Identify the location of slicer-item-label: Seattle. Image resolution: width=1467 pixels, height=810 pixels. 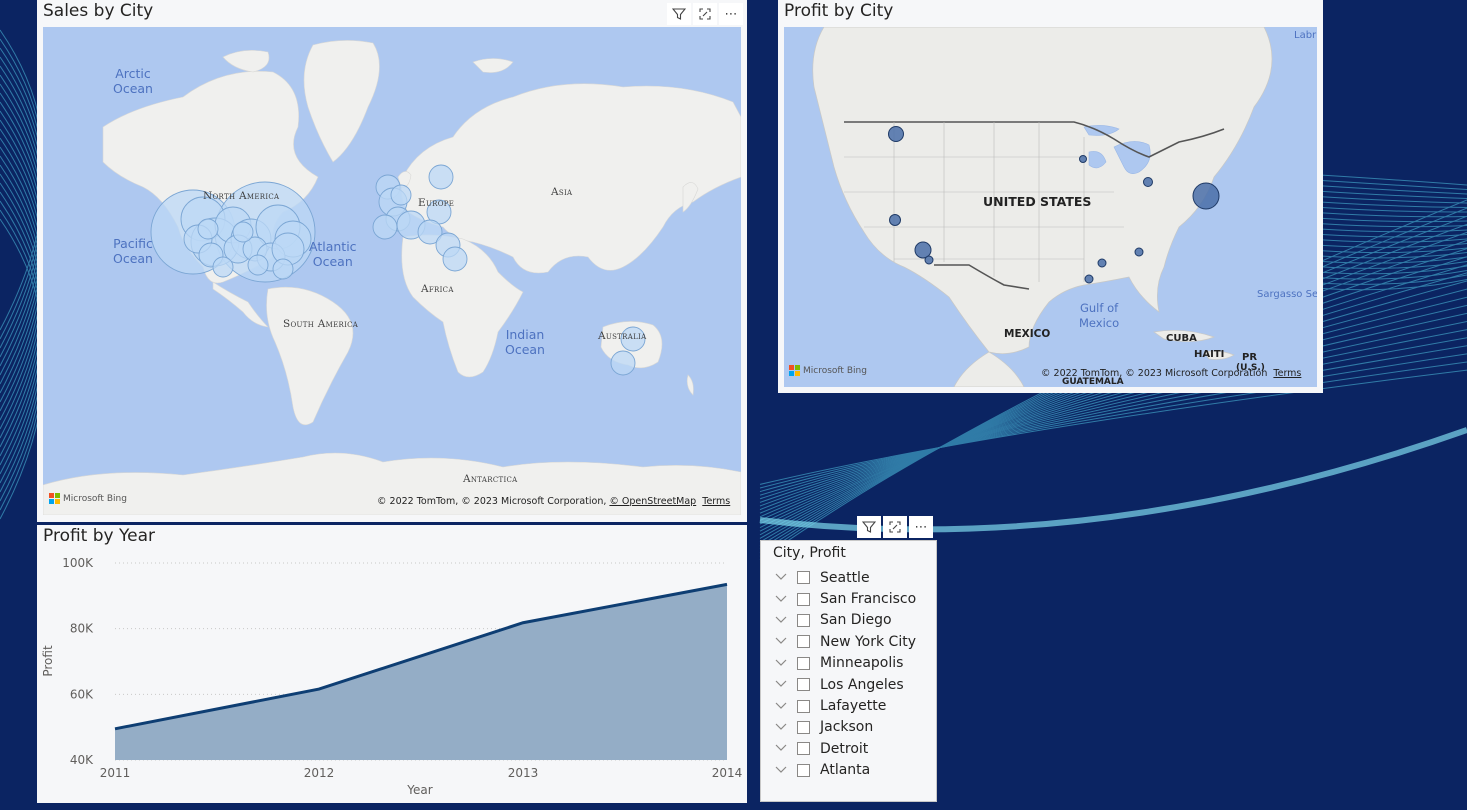
(845, 577).